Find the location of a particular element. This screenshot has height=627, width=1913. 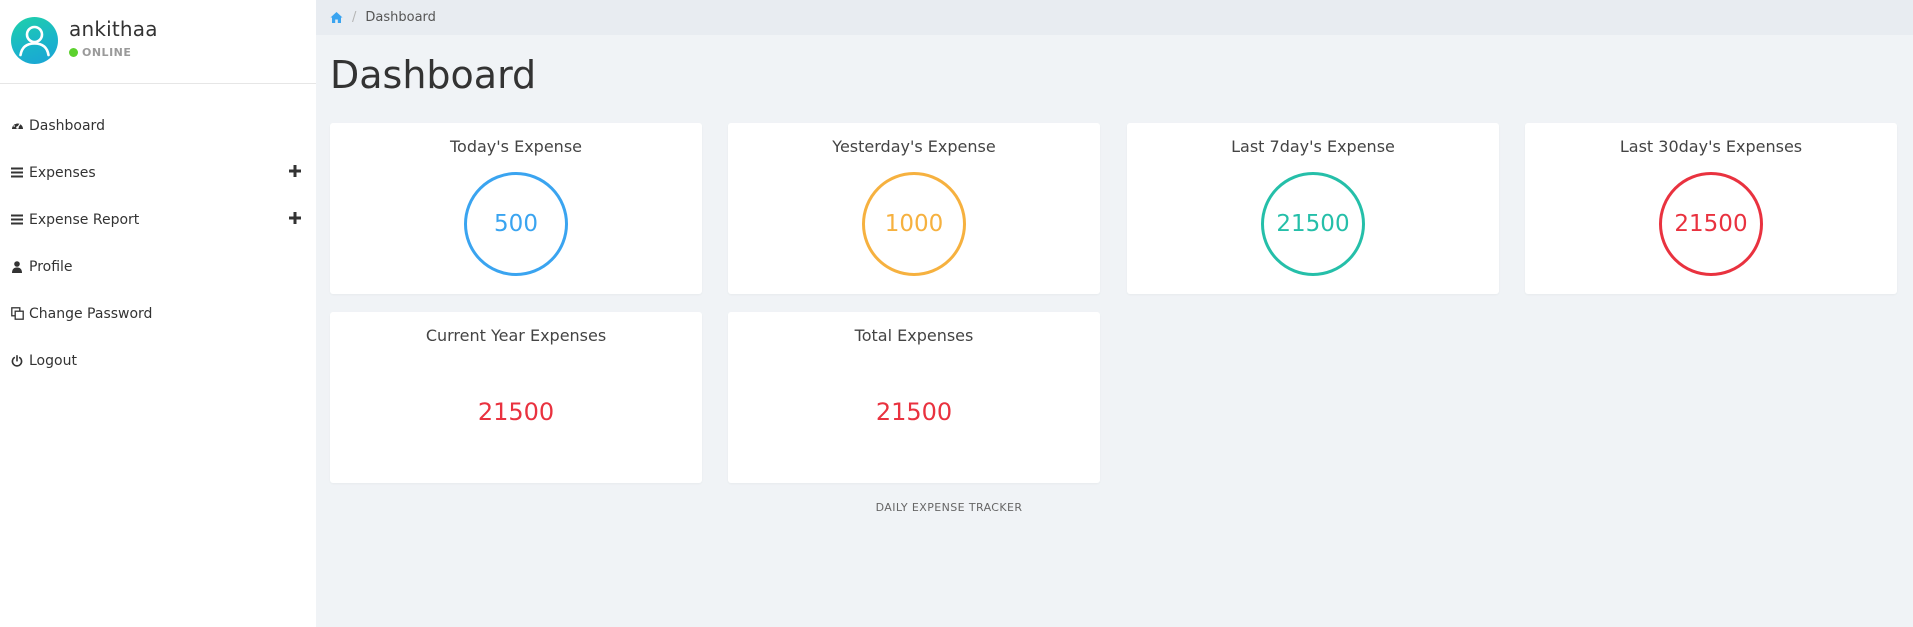

online-status: ONLINE is located at coordinates (100, 52).